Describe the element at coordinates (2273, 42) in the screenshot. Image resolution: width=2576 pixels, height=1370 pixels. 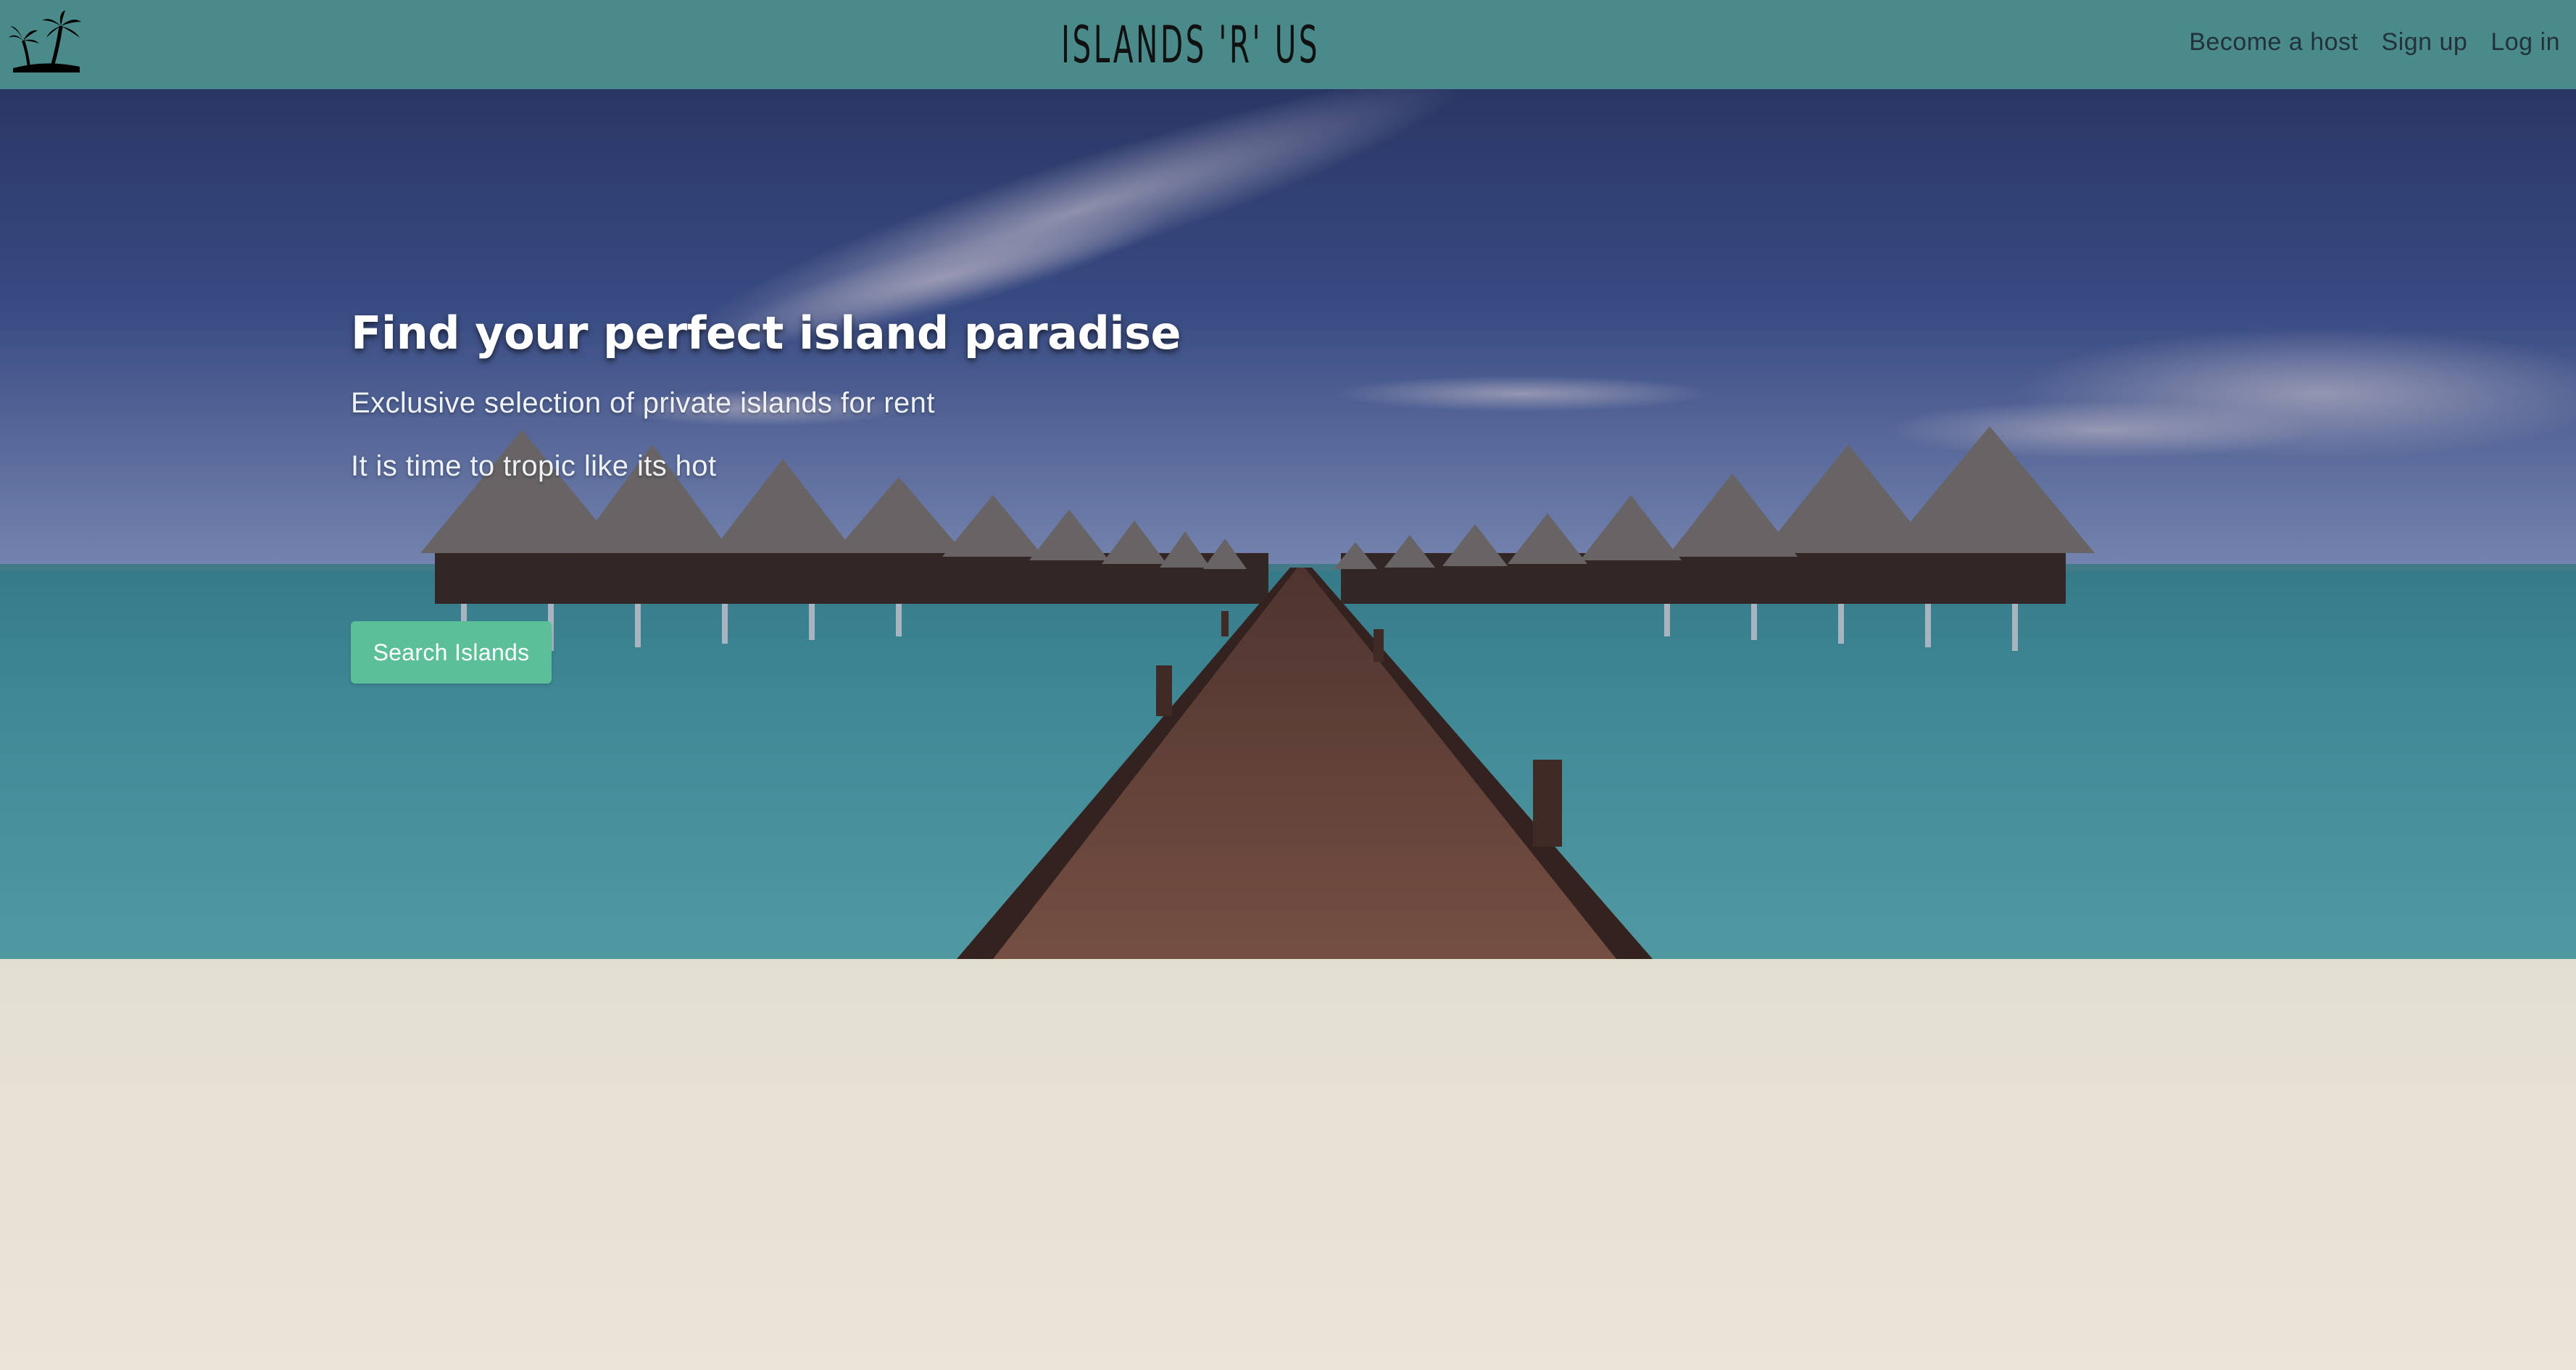
I see `become-a-host-link: Become a host` at that location.